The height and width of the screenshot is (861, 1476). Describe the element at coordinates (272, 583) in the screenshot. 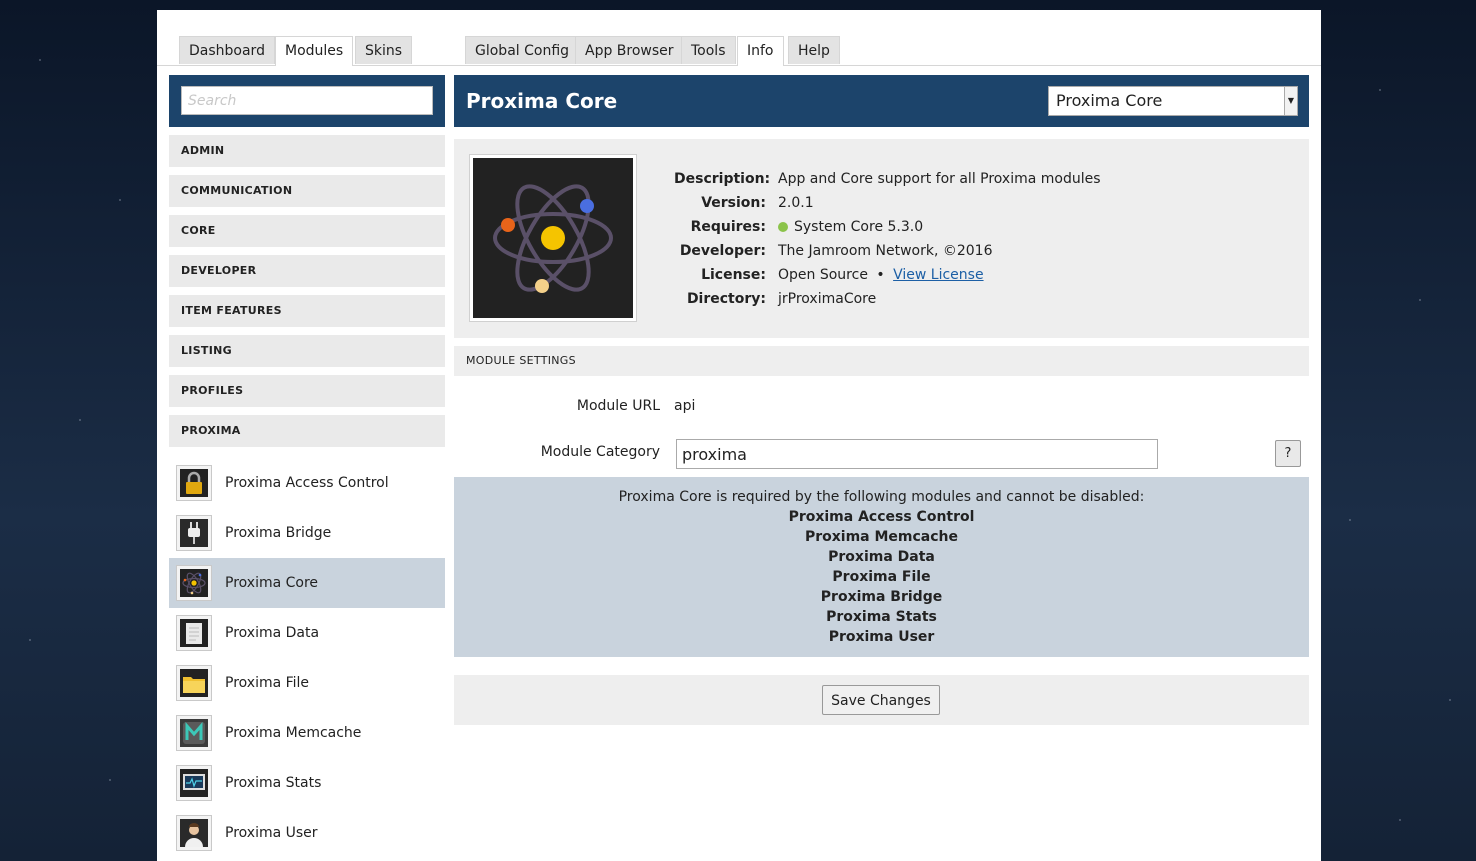

I see `sidebar-item-label: Proxima Core` at that location.